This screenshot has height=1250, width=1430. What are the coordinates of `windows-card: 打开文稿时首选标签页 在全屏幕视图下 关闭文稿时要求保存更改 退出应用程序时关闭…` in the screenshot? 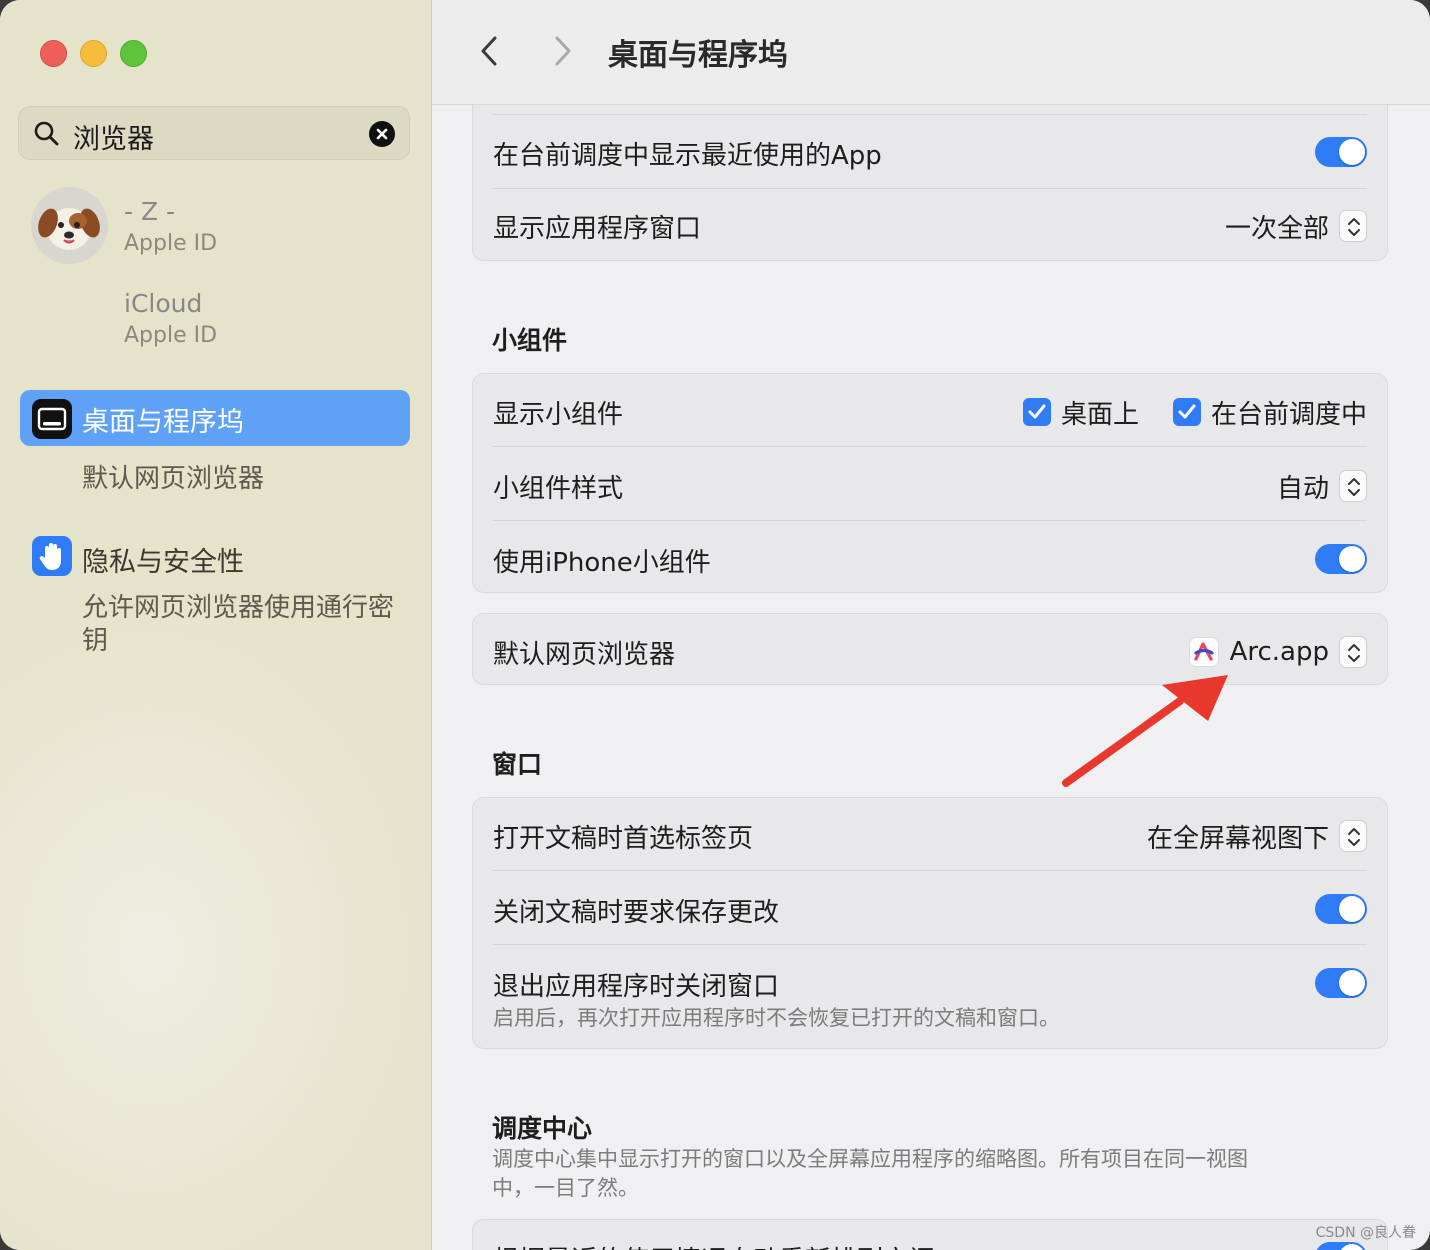 It's located at (930, 923).